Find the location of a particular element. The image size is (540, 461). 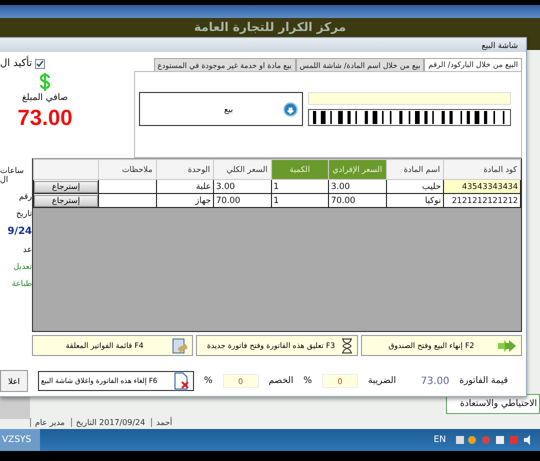

column-header: اسم المادة is located at coordinates (415, 170).